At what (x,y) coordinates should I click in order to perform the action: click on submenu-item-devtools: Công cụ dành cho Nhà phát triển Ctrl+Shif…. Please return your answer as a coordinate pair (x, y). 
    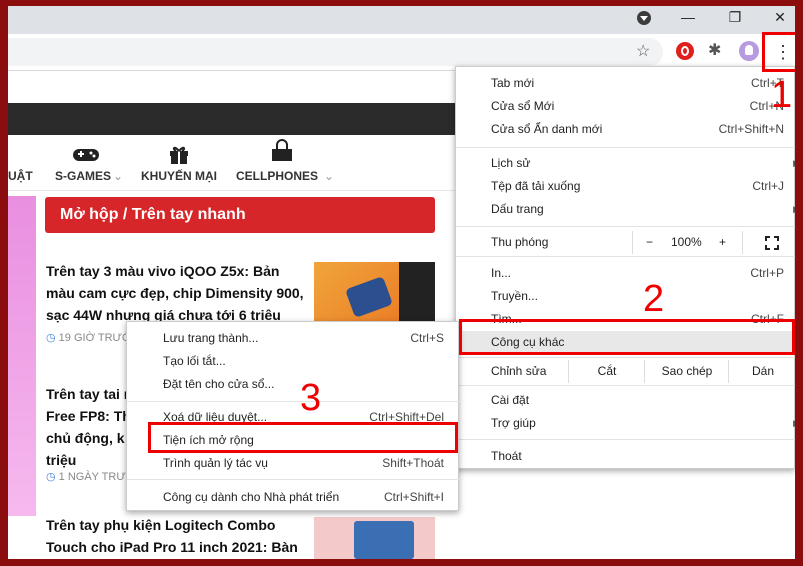
    Looking at the image, I should click on (293, 497).